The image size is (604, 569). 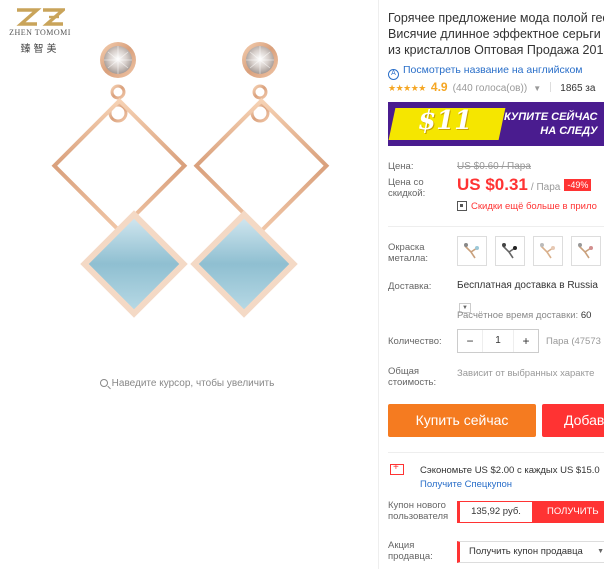 I want to click on current-price: US $0.31/ Пара -49%, so click(x=524, y=185).